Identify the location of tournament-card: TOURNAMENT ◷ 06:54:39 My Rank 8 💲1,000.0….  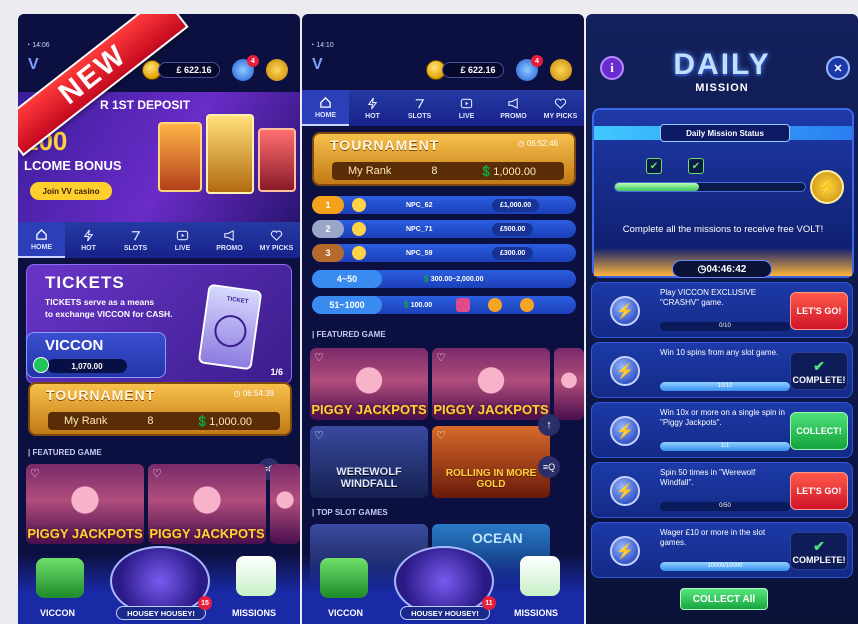
(160, 409).